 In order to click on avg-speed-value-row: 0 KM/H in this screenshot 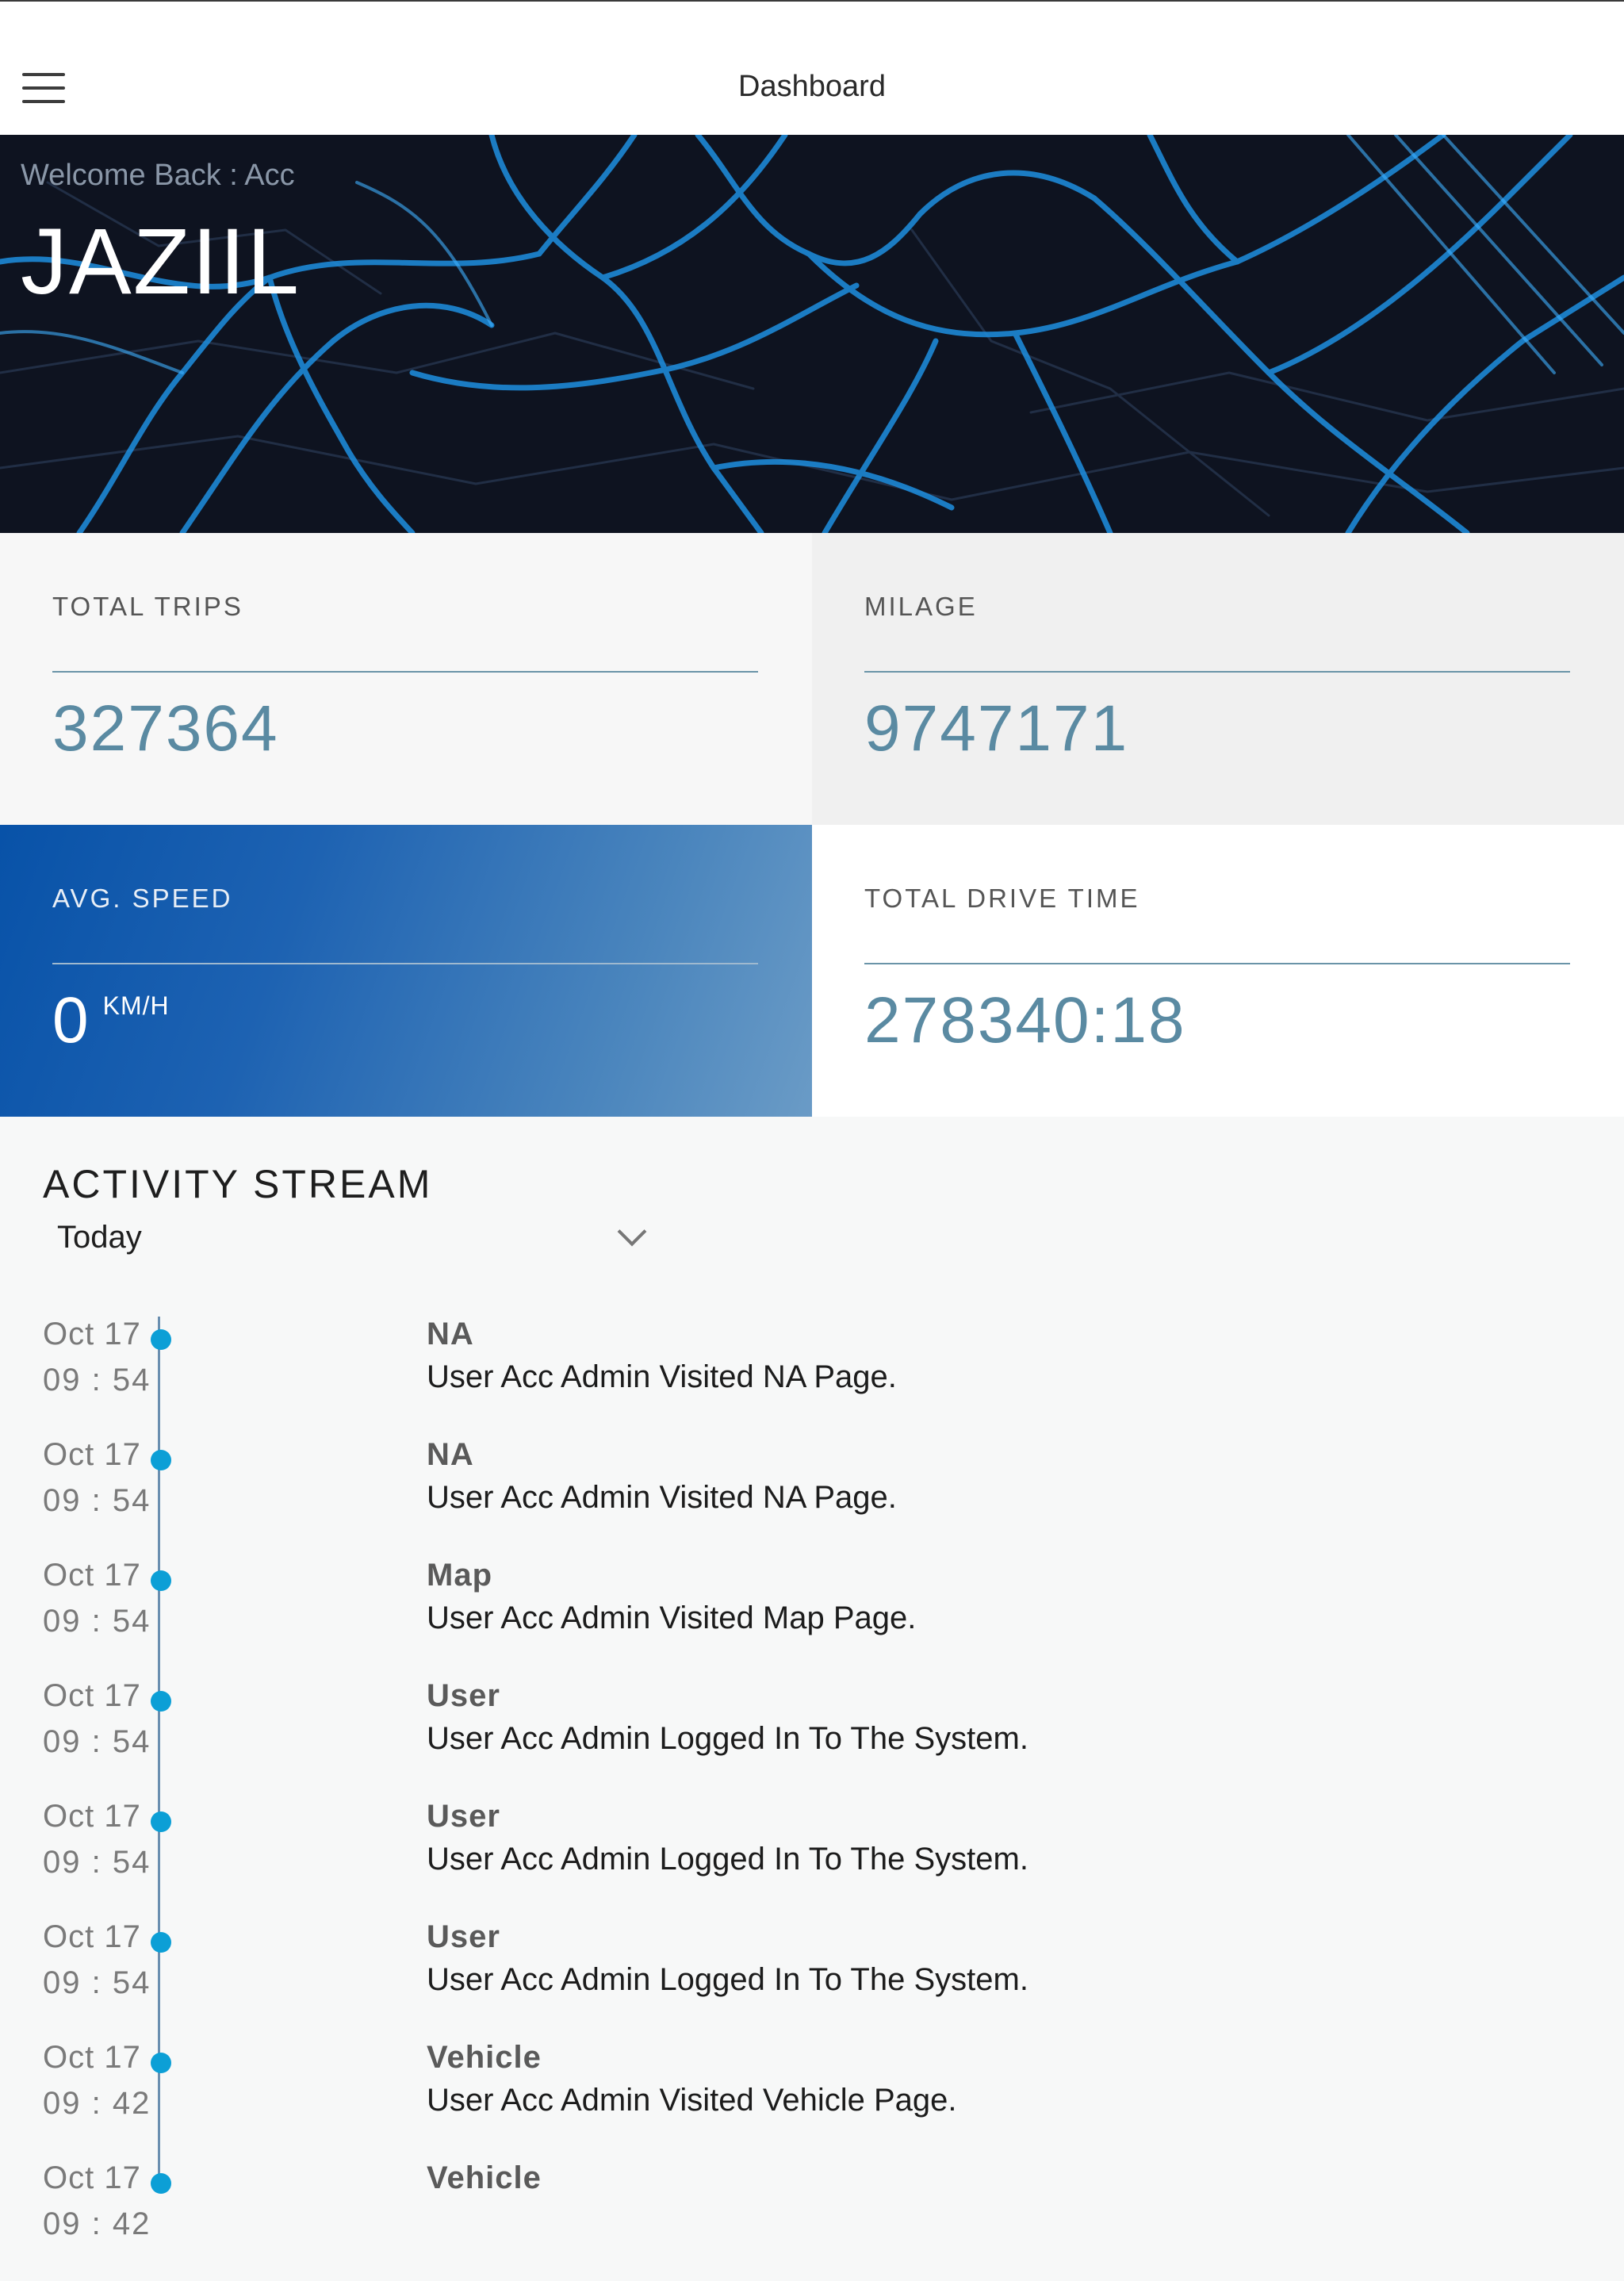, I will do `click(111, 1020)`.